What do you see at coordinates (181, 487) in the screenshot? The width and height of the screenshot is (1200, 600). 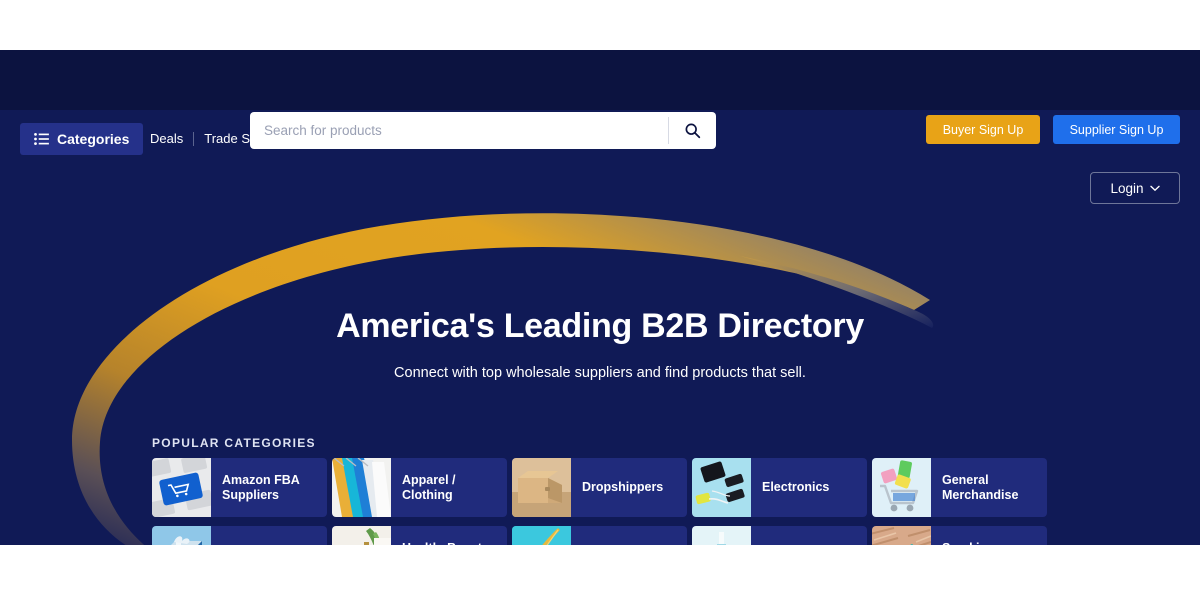 I see `keyboard-cart-key-image` at bounding box center [181, 487].